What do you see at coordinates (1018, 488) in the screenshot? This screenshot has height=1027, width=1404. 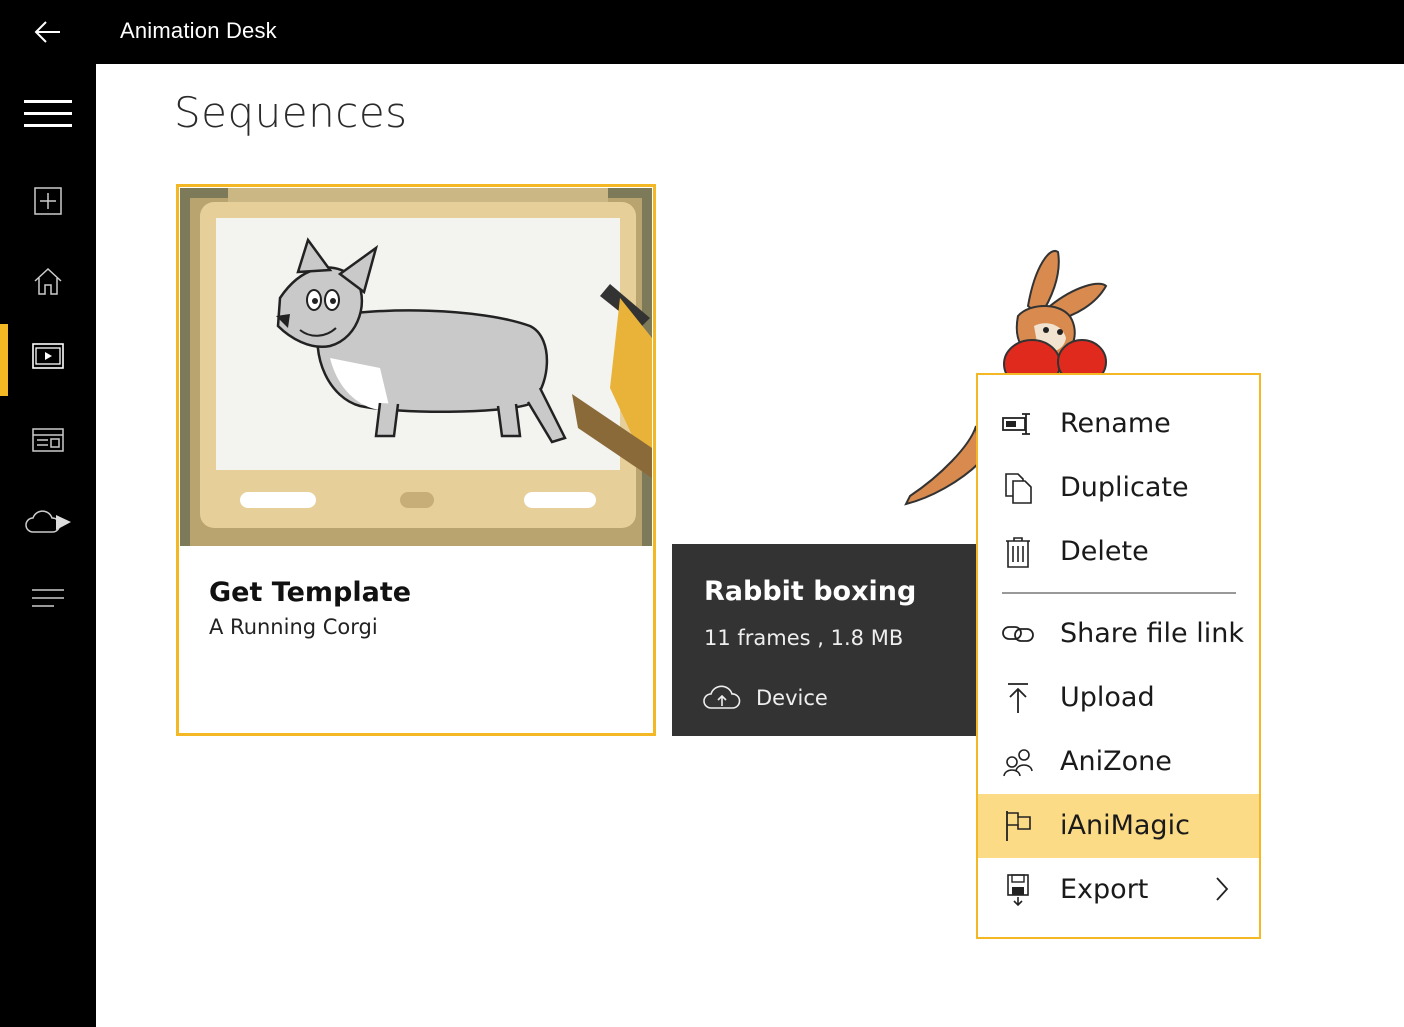 I see `duplicate-icon` at bounding box center [1018, 488].